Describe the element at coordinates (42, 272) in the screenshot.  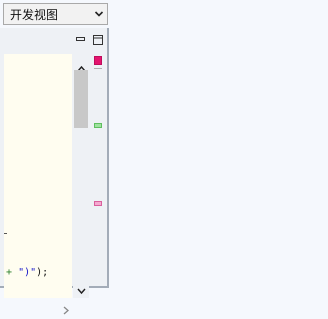
I see `code-tail: );` at that location.